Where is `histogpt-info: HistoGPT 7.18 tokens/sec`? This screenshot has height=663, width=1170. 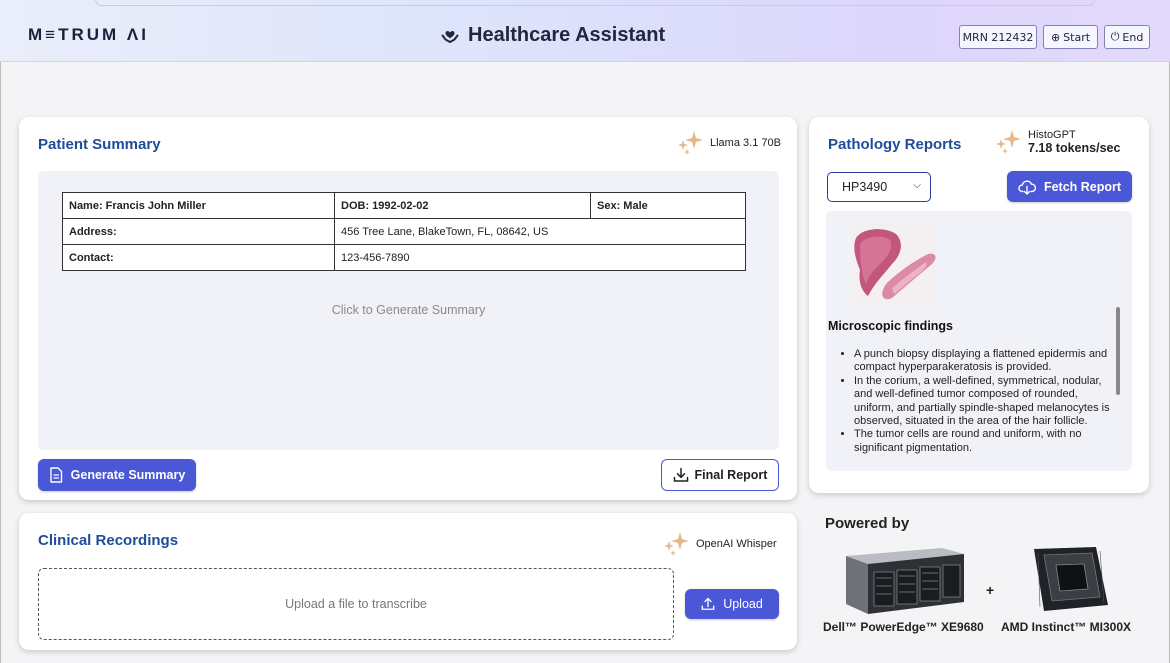
histogpt-info: HistoGPT 7.18 tokens/sec is located at coordinates (1074, 142).